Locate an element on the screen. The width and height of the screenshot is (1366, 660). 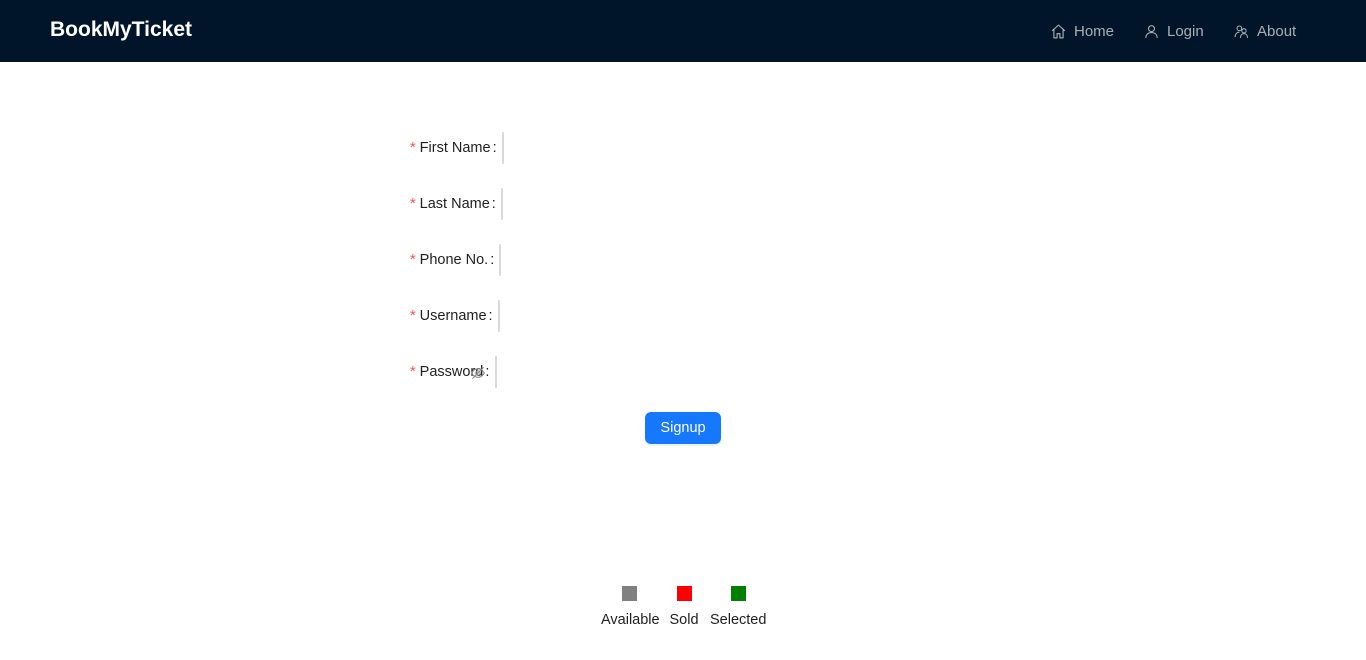
phone-field-wrapper is located at coordinates (510, 260).